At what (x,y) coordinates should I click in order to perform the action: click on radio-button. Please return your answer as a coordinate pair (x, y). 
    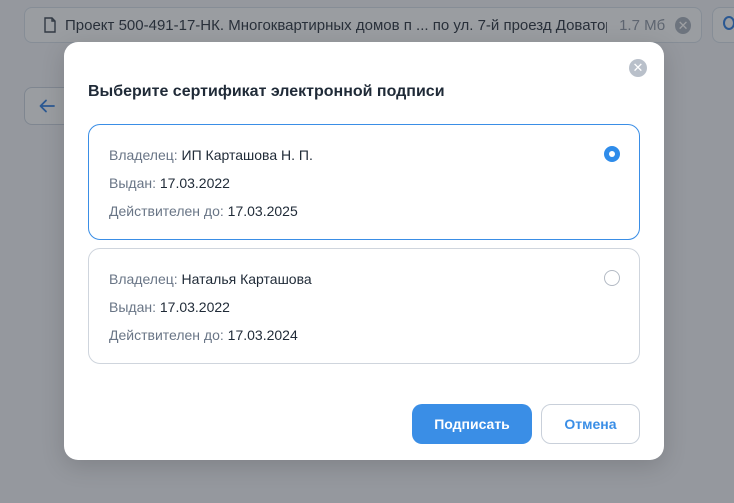
    Looking at the image, I should click on (612, 278).